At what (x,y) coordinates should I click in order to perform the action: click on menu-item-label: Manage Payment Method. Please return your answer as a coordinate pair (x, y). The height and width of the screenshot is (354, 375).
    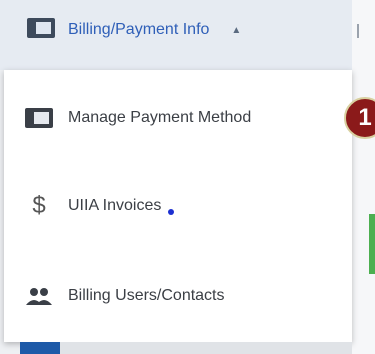
    Looking at the image, I should click on (160, 117).